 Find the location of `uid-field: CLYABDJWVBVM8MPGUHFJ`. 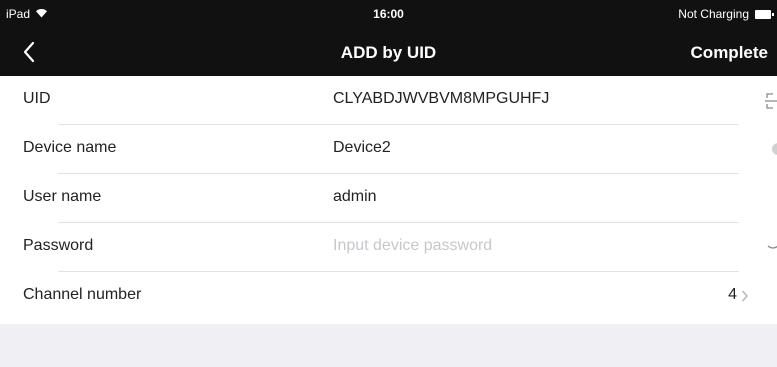

uid-field: CLYABDJWVBVM8MPGUHFJ is located at coordinates (441, 99).